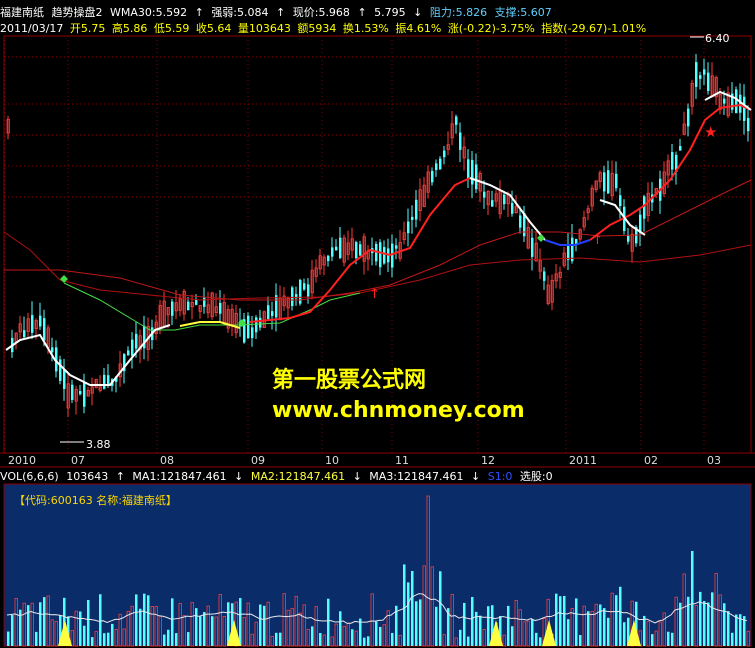  What do you see at coordinates (179, 476) in the screenshot?
I see `vol-ma1: MA1:121847.461` at bounding box center [179, 476].